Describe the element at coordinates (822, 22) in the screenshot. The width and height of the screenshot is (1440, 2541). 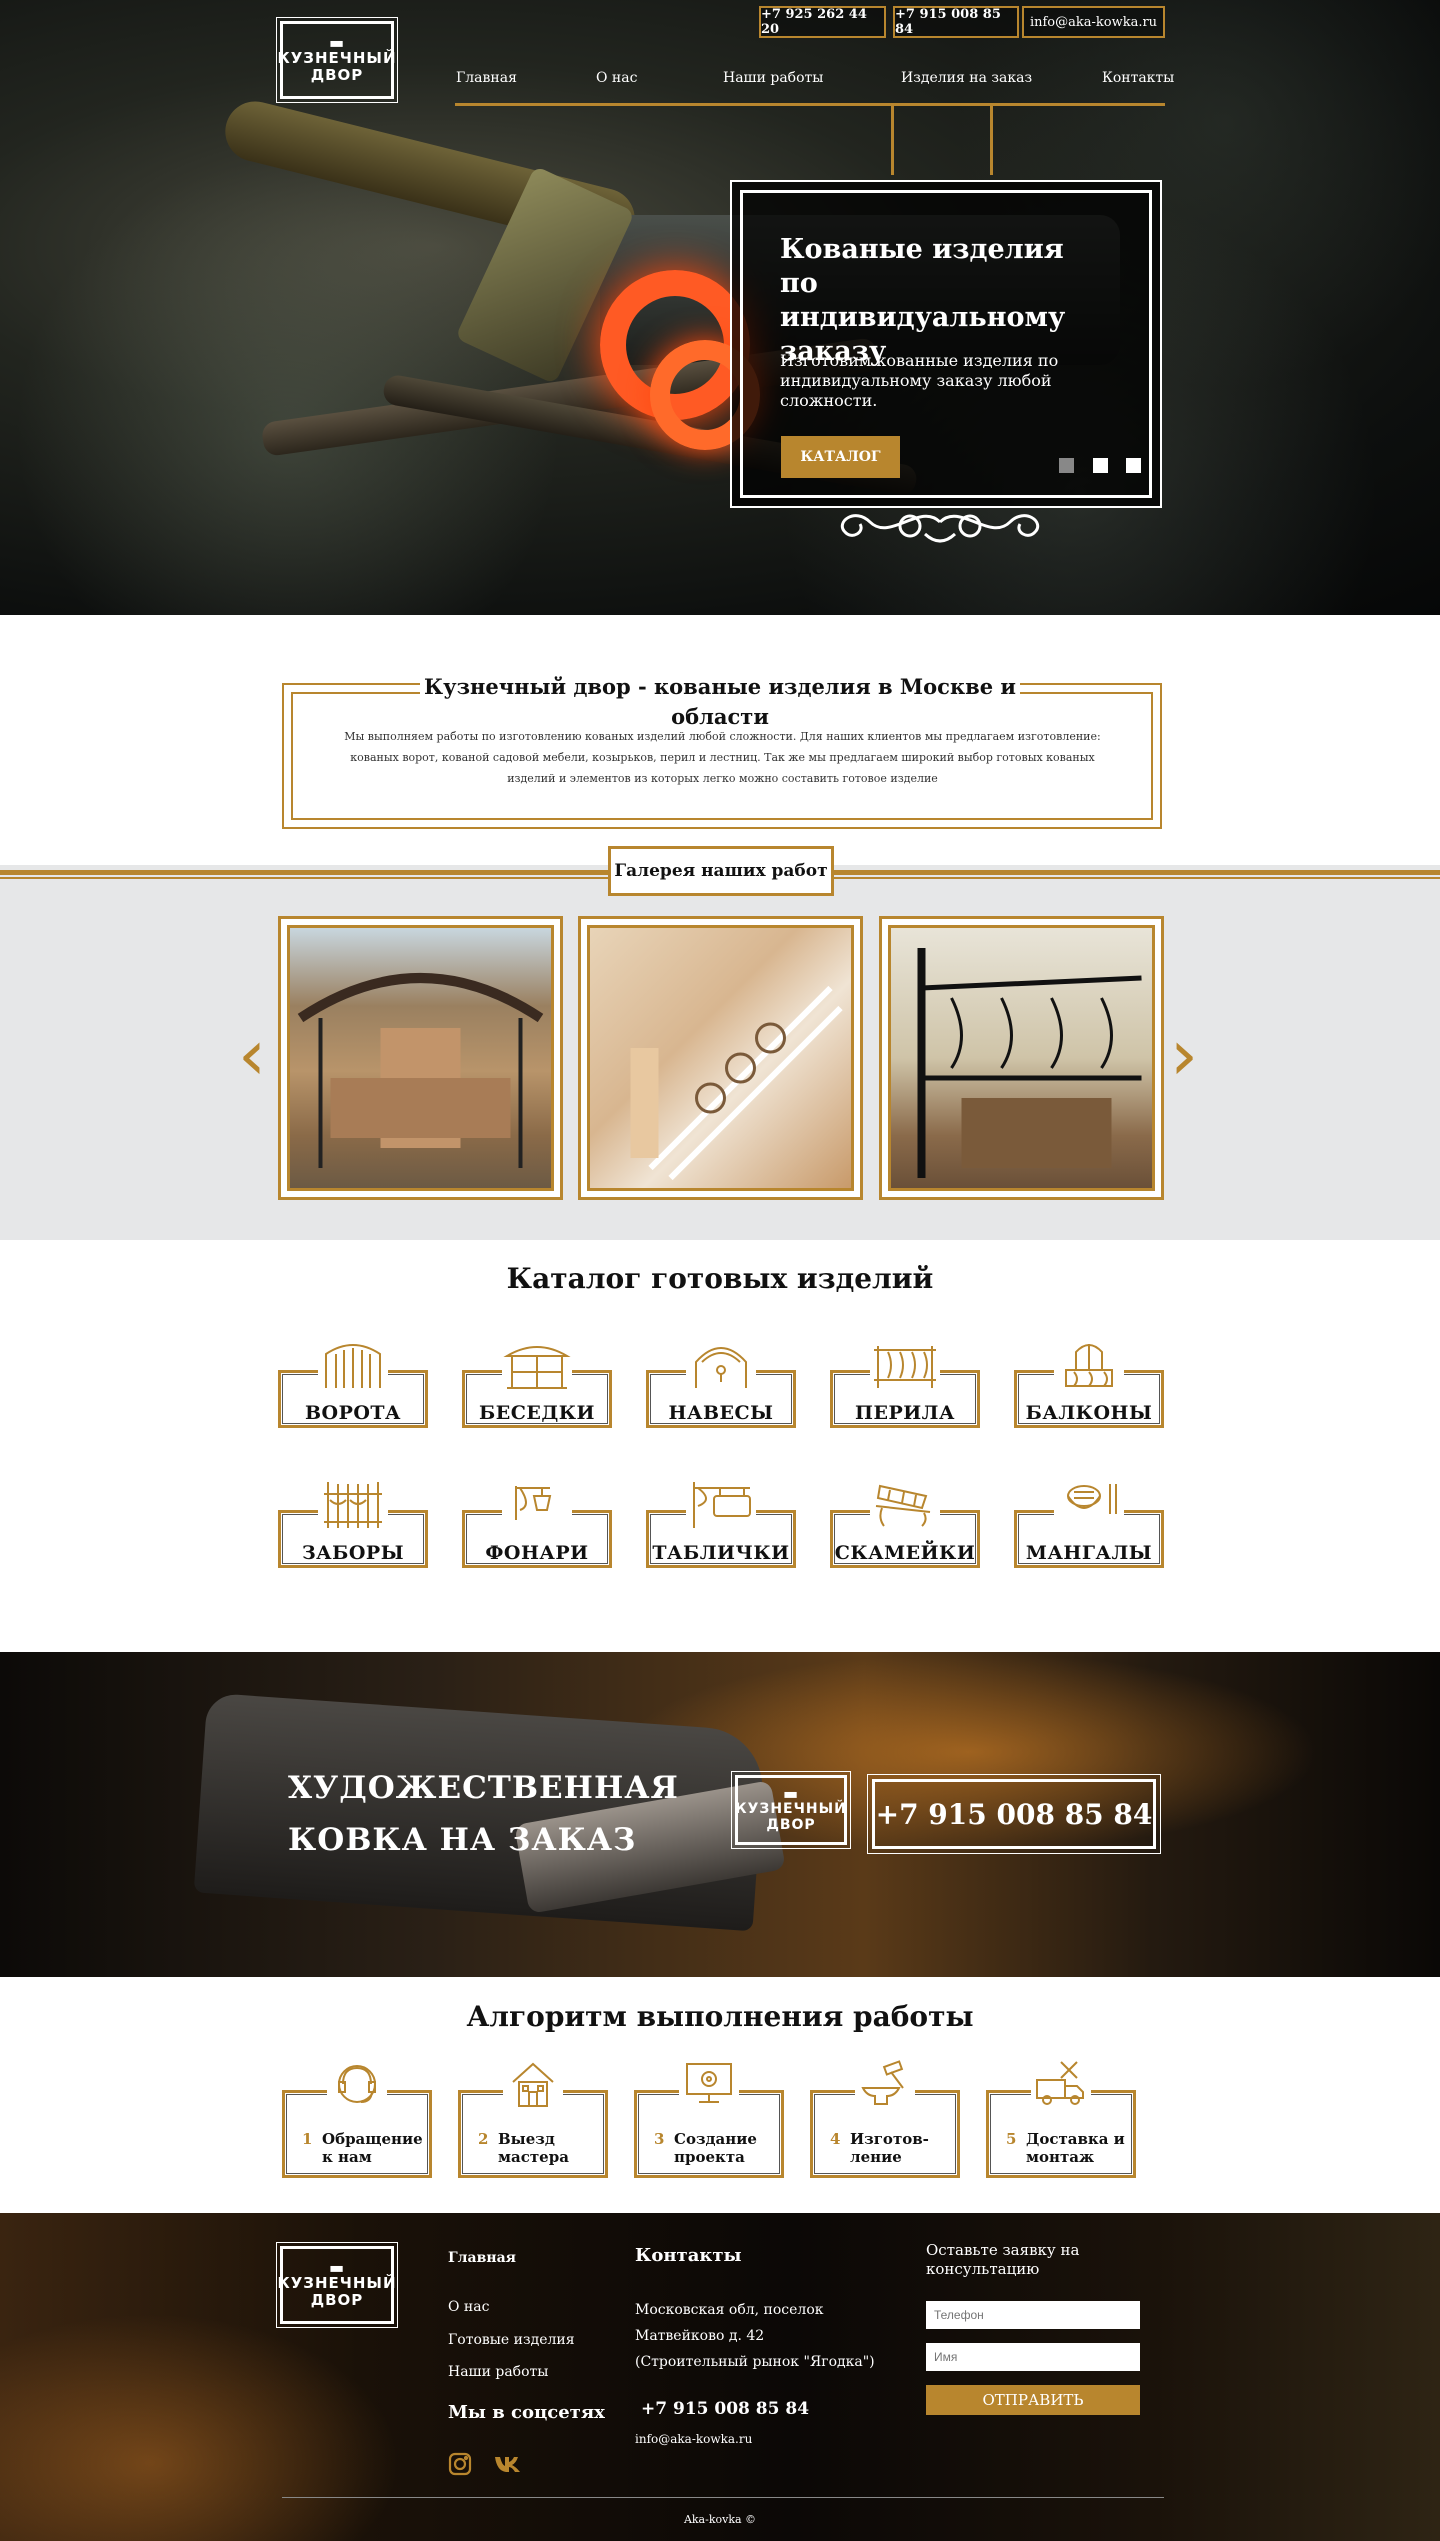
I see `phone1-link: +7 925 262 44 20` at that location.